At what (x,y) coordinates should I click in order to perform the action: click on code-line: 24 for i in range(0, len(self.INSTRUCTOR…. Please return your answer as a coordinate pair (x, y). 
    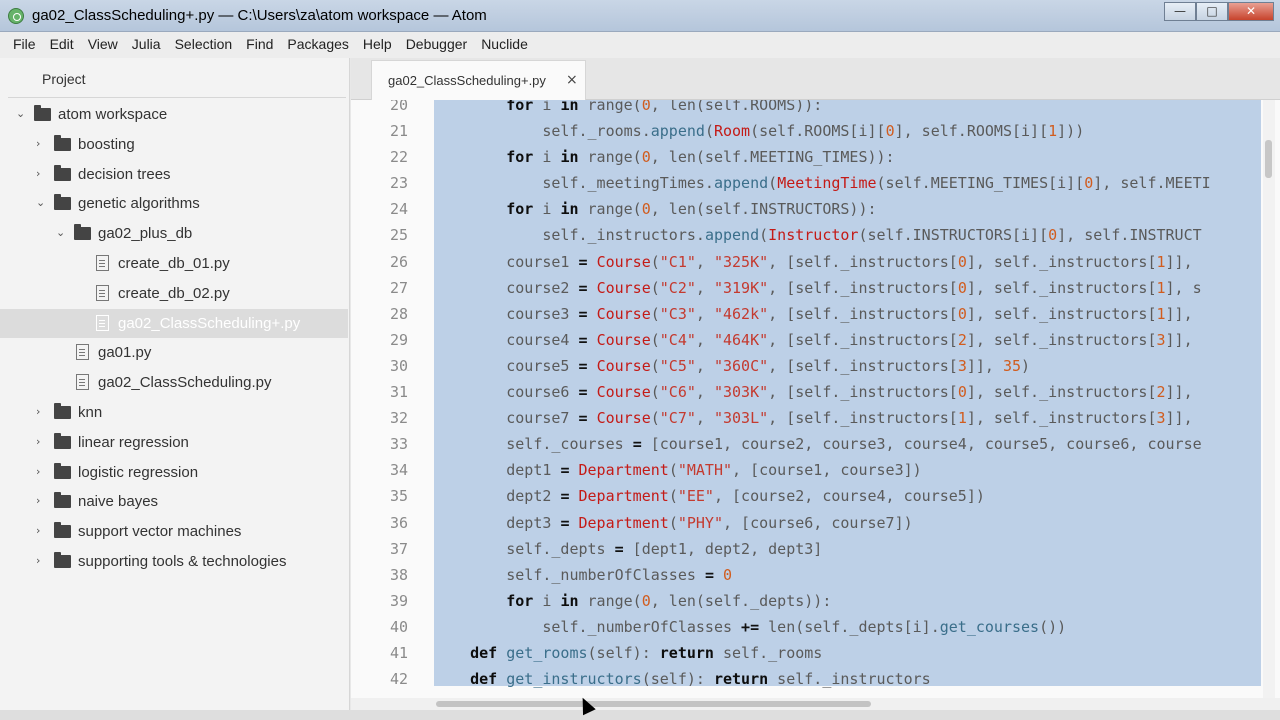
    Looking at the image, I should click on (815, 209).